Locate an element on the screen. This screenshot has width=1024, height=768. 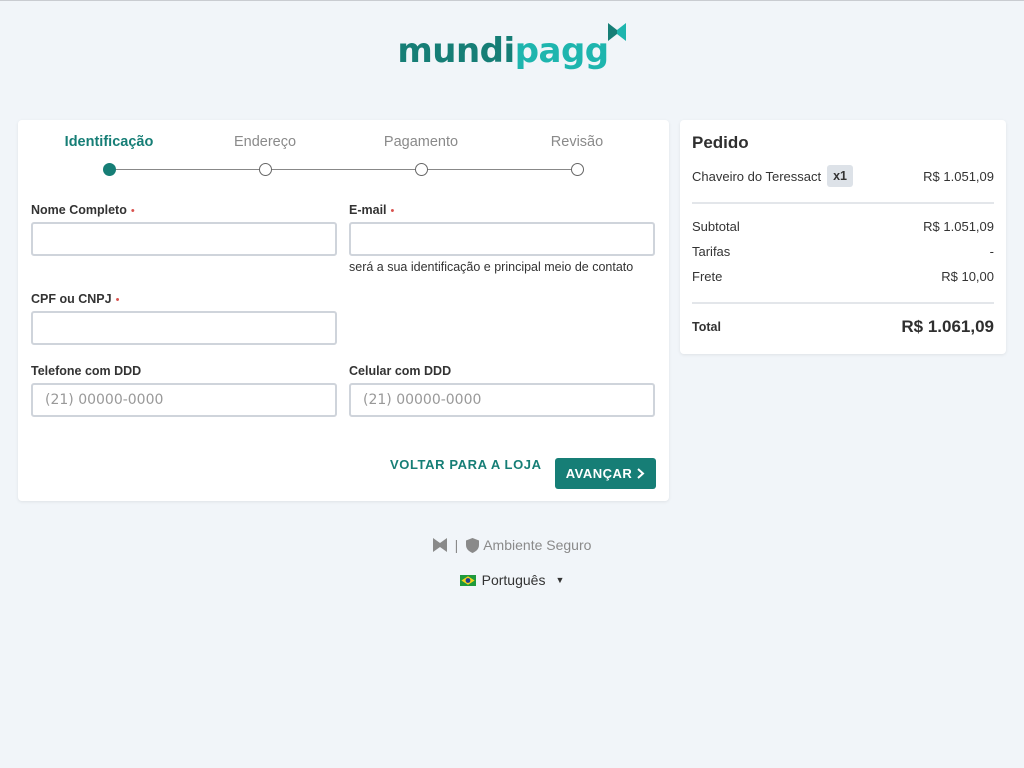
fees-label: Tarifas is located at coordinates (711, 251).